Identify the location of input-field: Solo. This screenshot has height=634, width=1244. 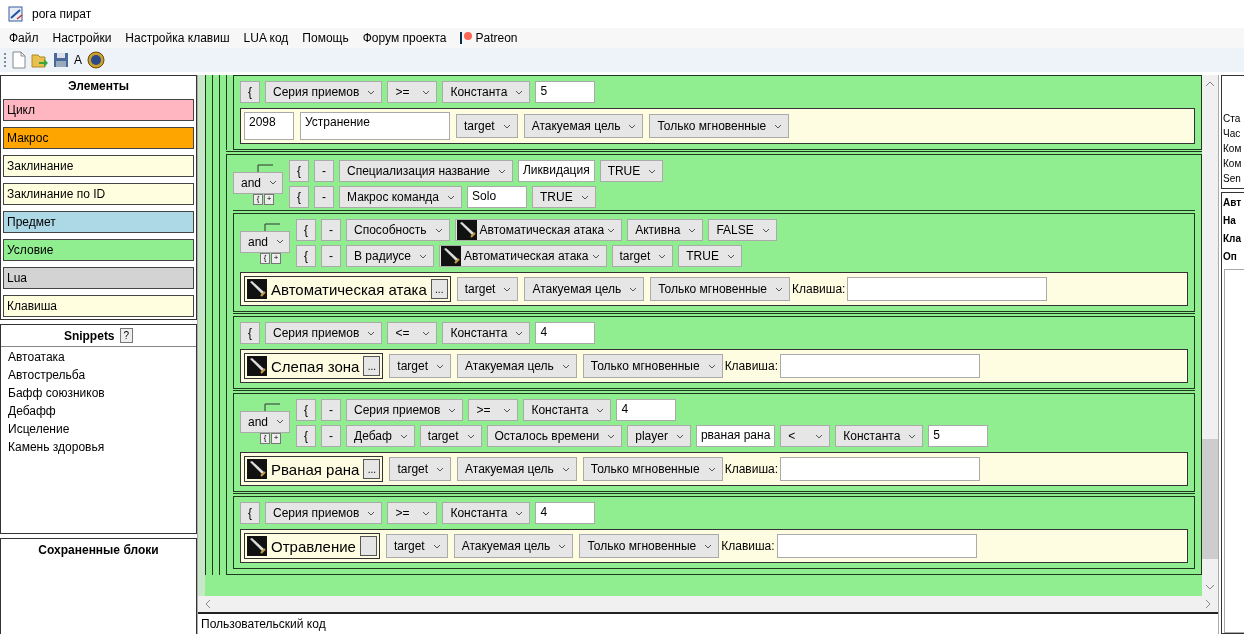
(497, 197).